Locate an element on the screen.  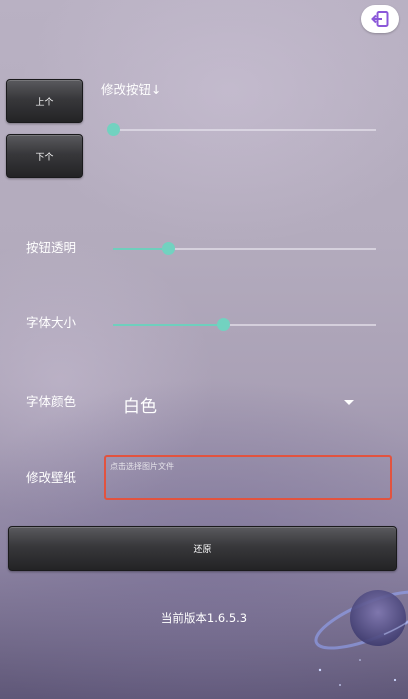
exit-icon is located at coordinates (380, 19).